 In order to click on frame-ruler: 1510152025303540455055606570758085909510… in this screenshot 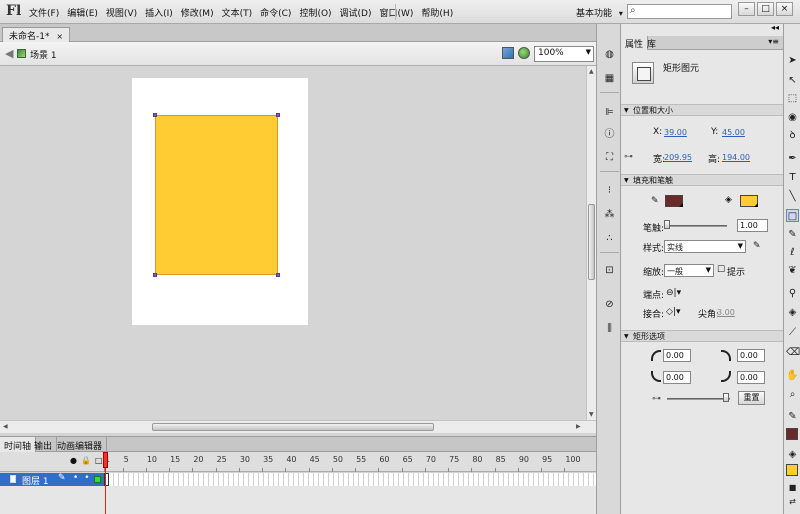, I will do `click(350, 462)`.